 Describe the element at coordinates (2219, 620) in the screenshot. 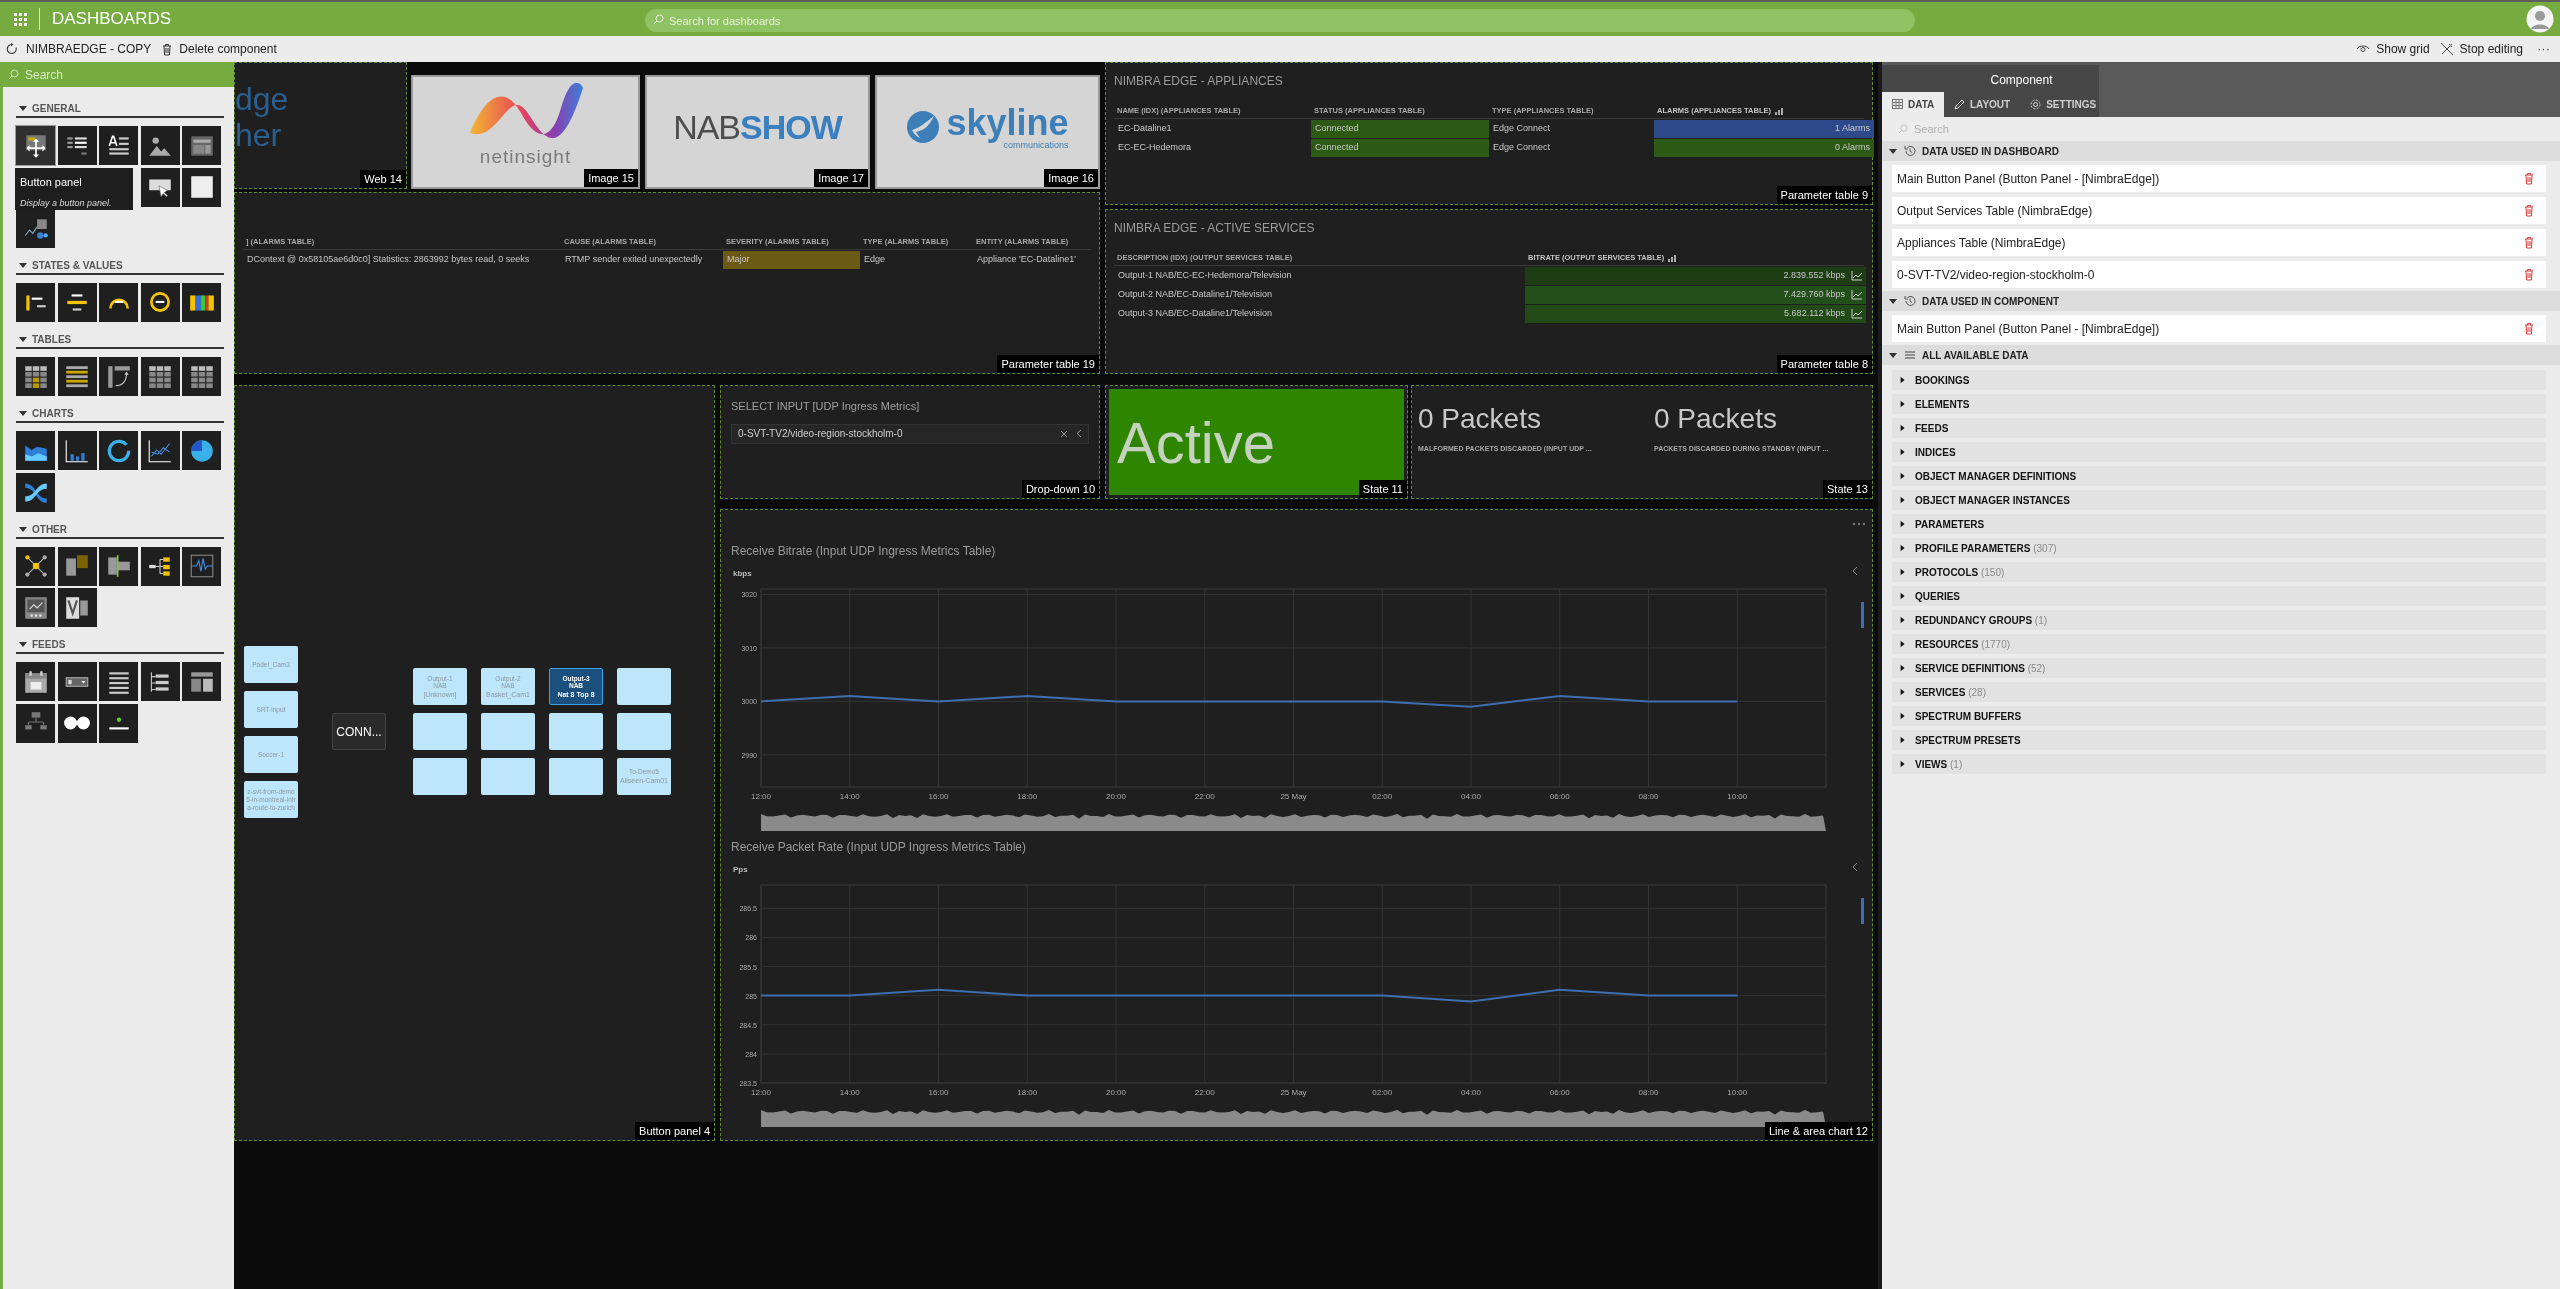

I see `category-row: REDUNDANCY GROUPS (1)` at that location.